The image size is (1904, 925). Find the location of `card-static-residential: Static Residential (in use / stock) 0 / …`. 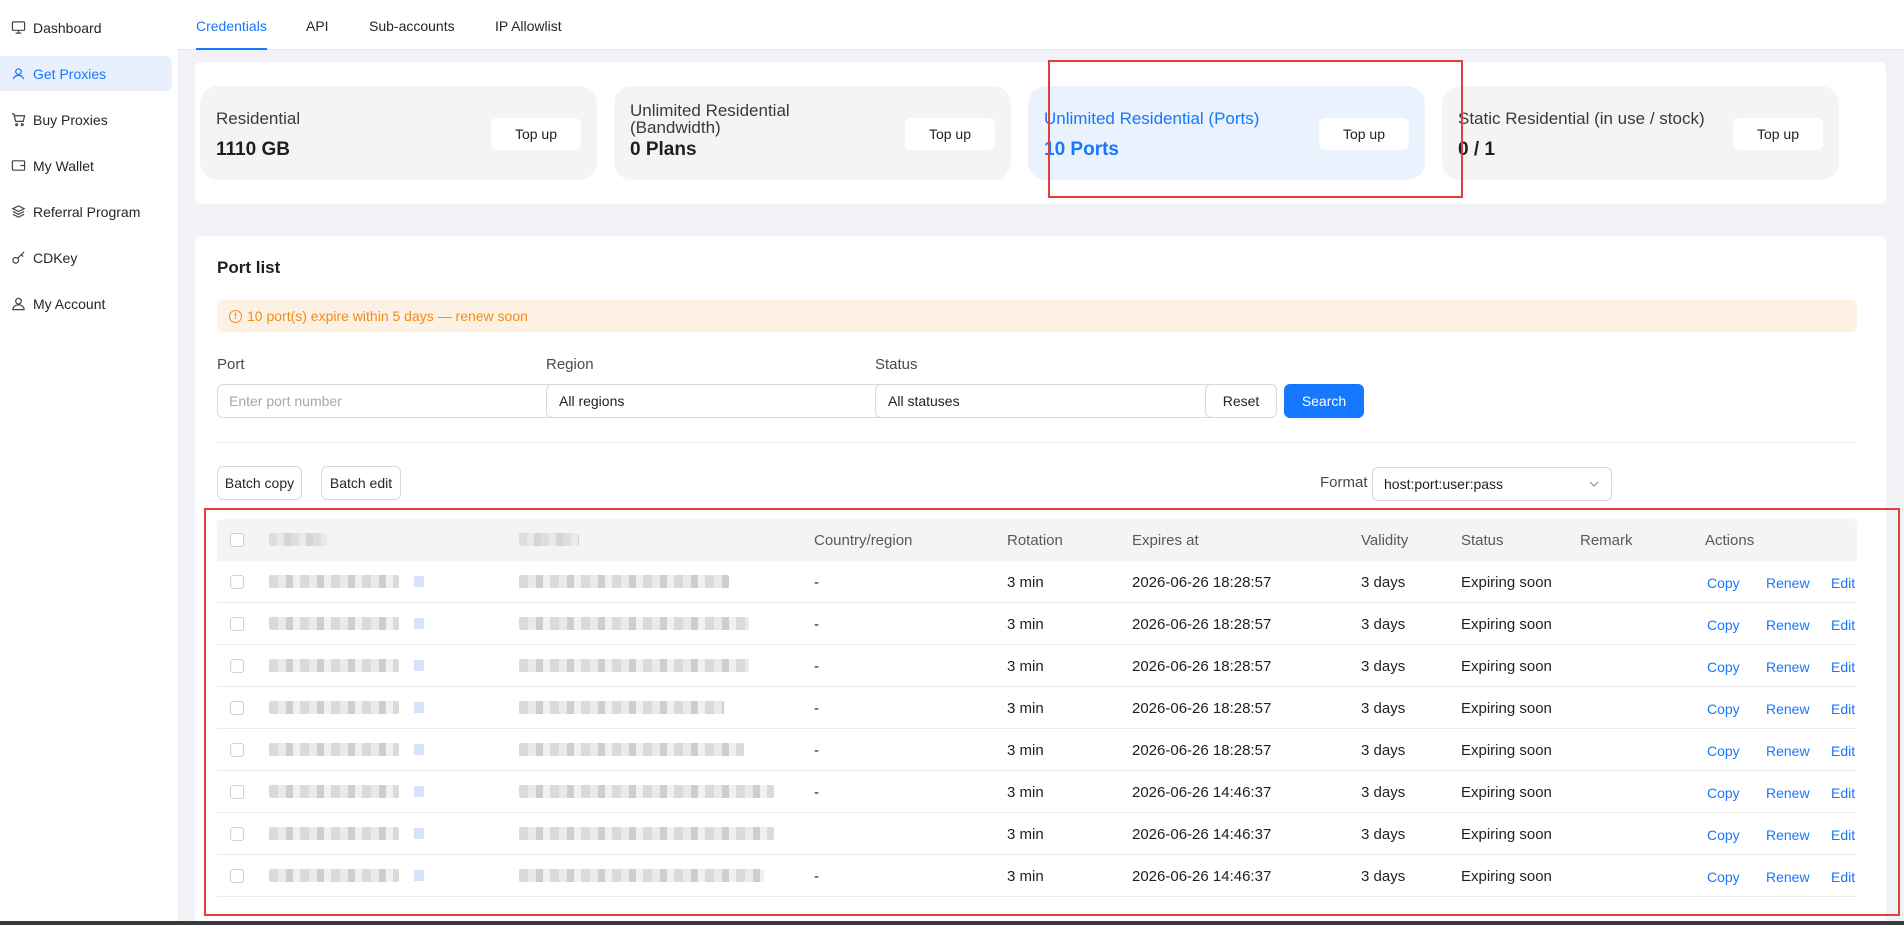

card-static-residential: Static Residential (in use / stock) 0 / … is located at coordinates (1640, 133).